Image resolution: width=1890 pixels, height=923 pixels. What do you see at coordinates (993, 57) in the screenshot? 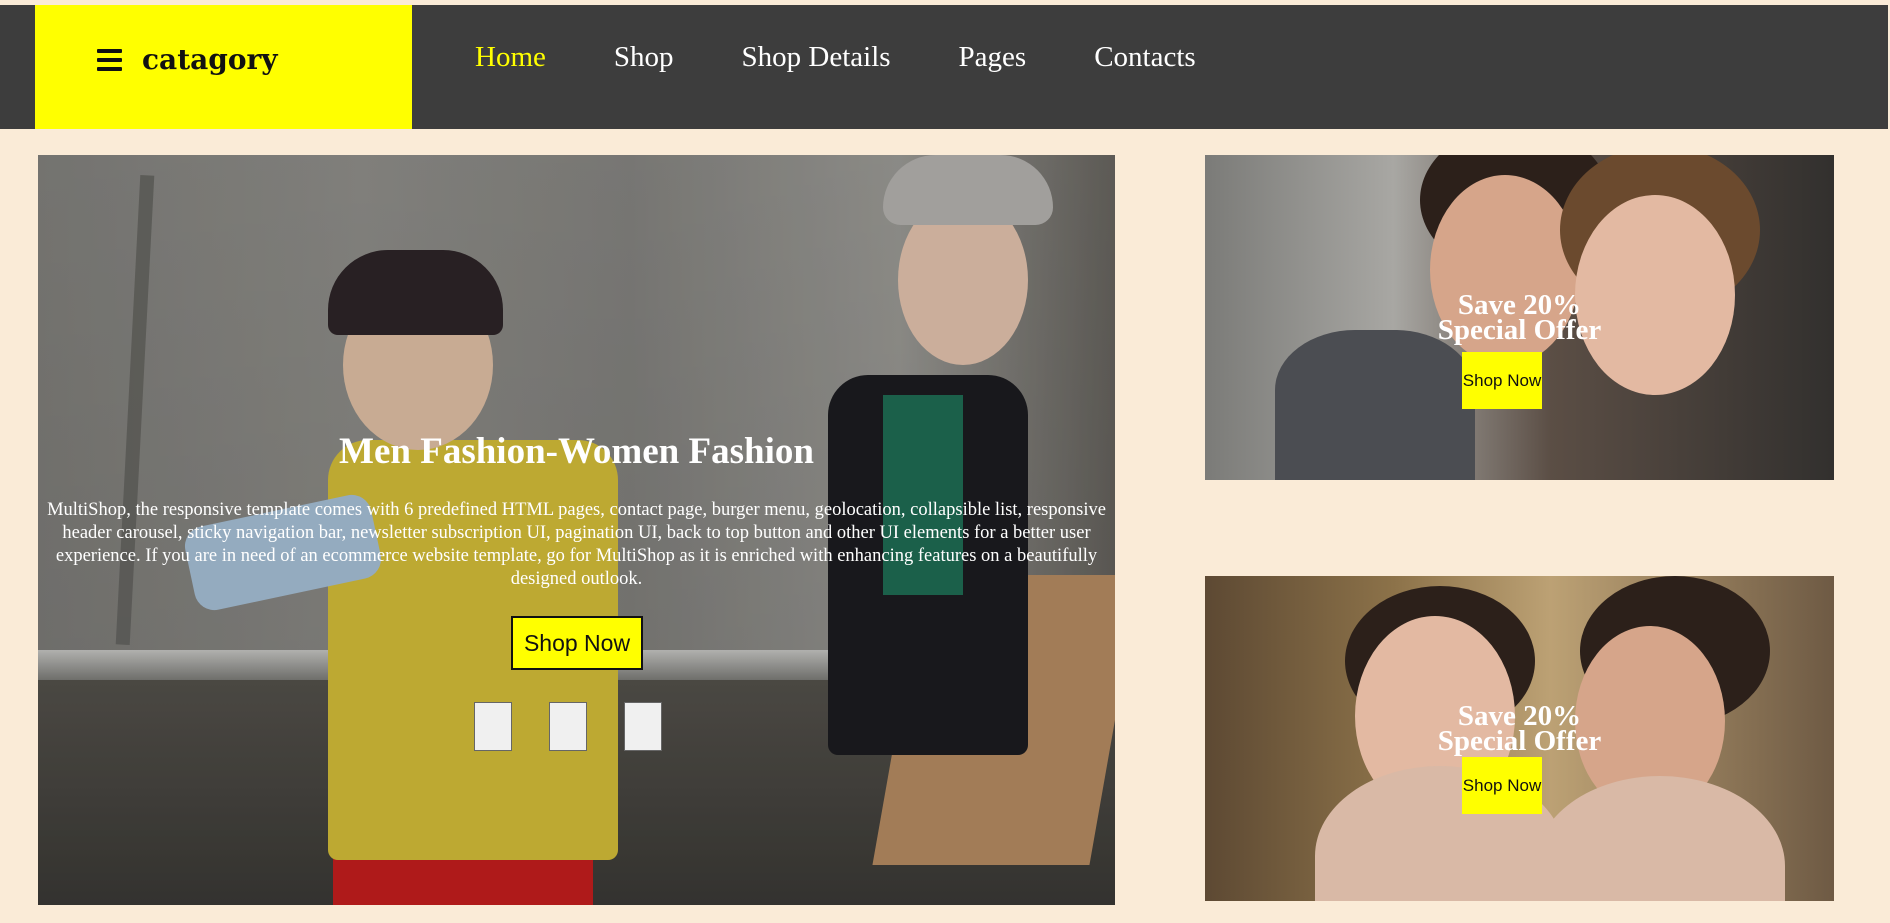
I see `nav-link-pages: Pages` at bounding box center [993, 57].